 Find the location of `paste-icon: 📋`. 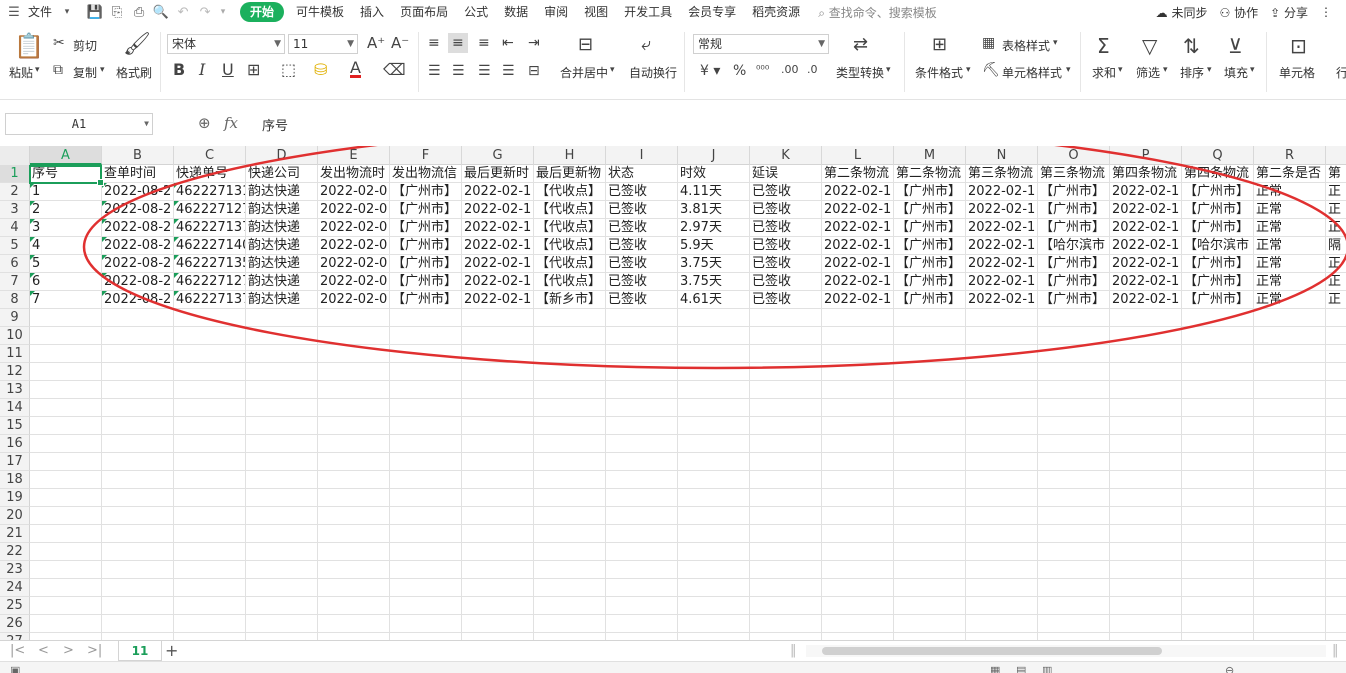

paste-icon: 📋 is located at coordinates (29, 46).